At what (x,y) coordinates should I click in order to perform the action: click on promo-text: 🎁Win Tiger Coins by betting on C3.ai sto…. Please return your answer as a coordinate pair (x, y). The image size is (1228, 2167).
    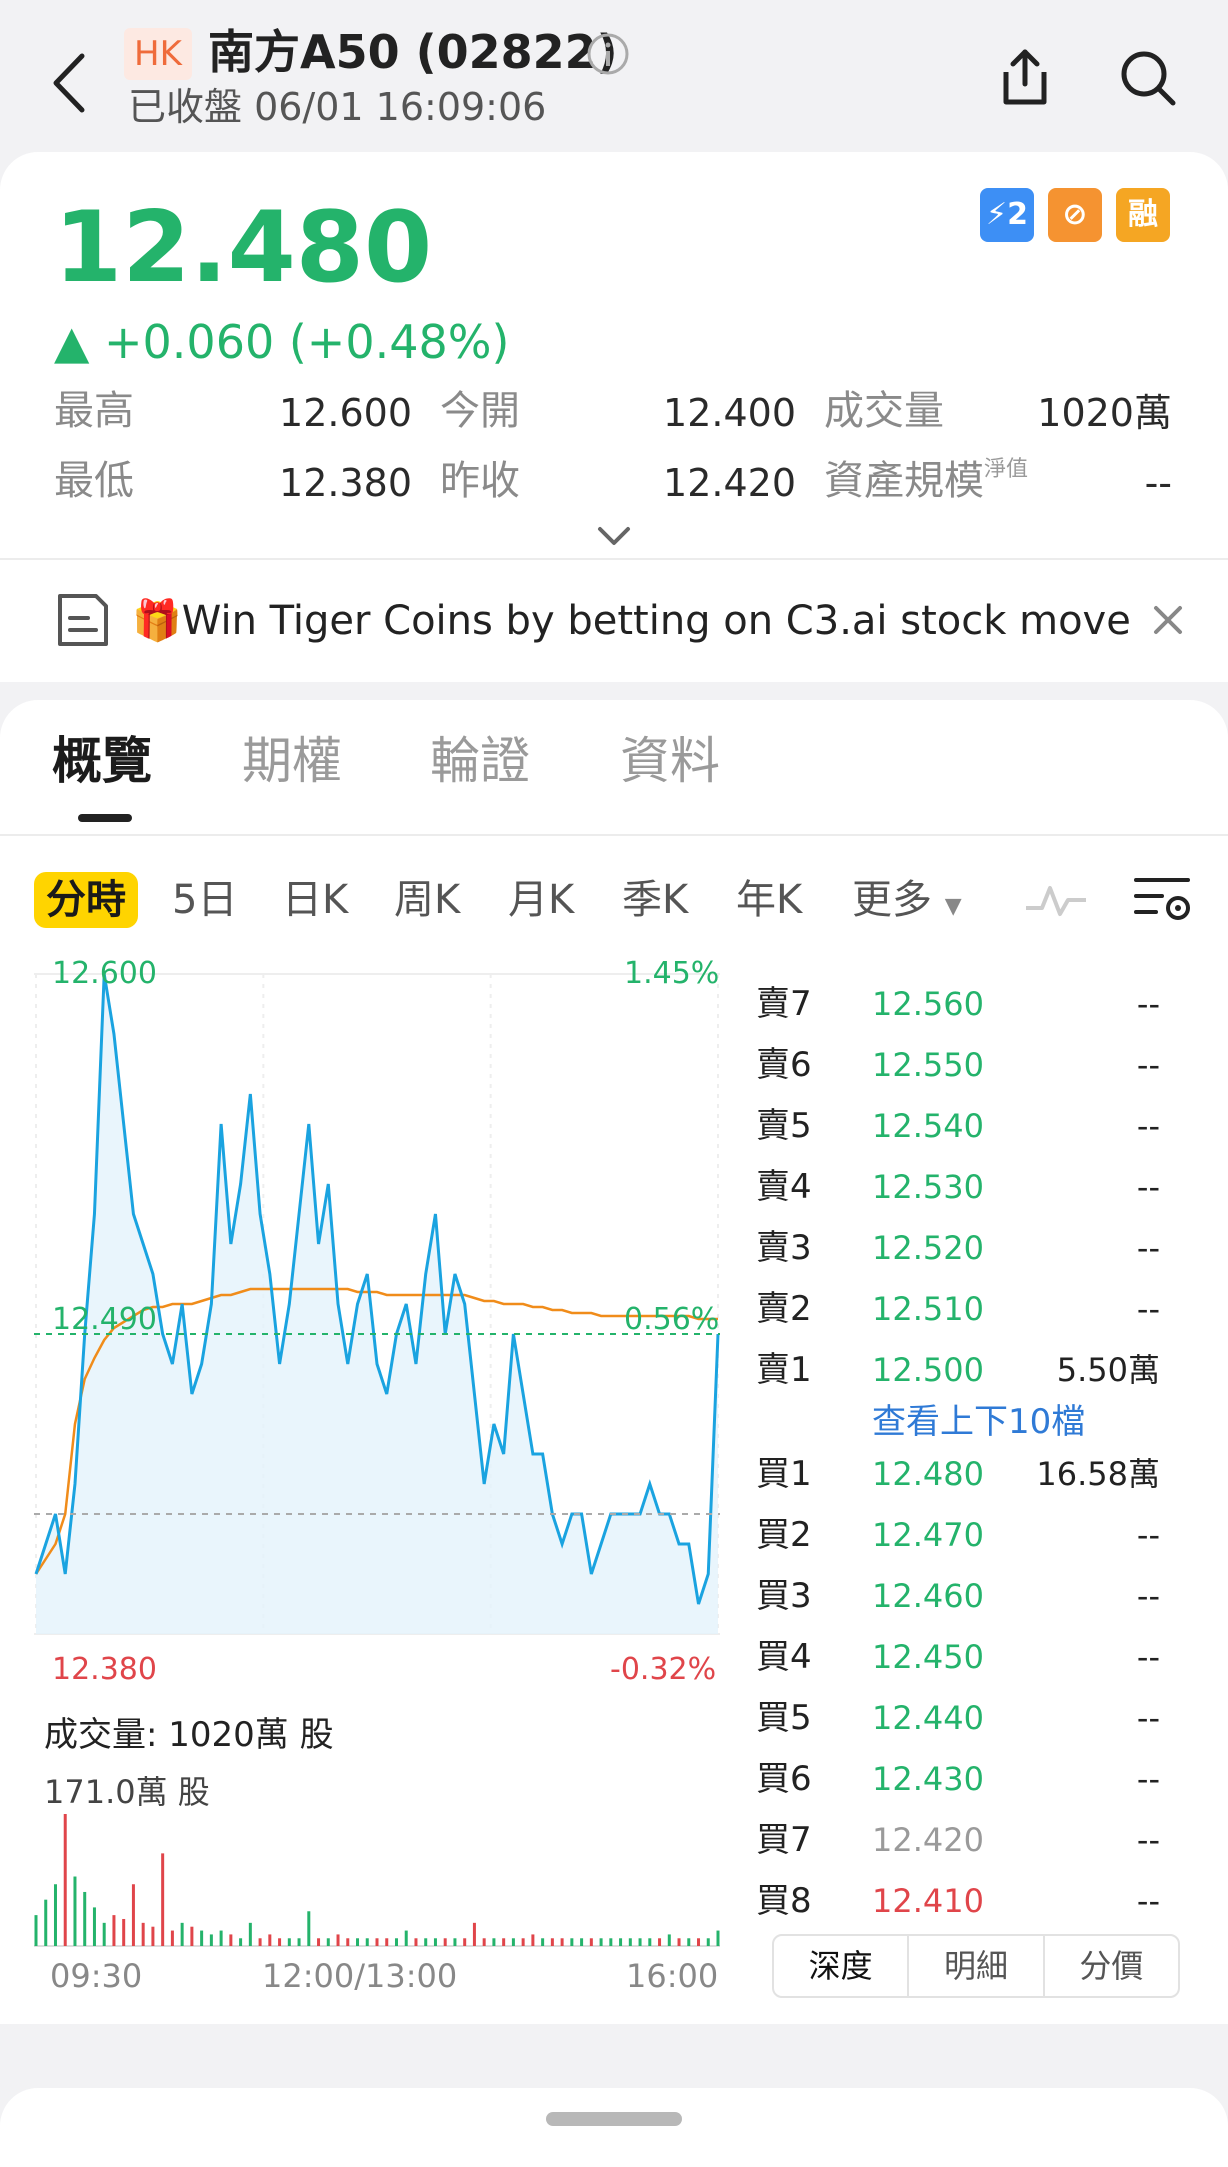
    Looking at the image, I should click on (632, 621).